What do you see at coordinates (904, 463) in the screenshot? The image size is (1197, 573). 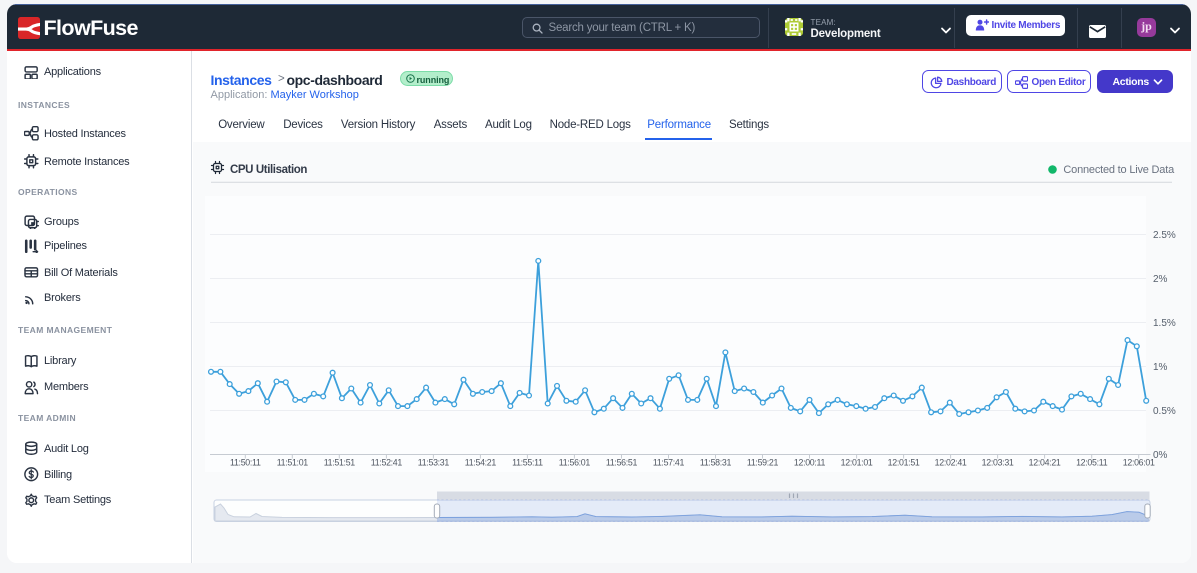 I see `svg-text: 12:01:51` at bounding box center [904, 463].